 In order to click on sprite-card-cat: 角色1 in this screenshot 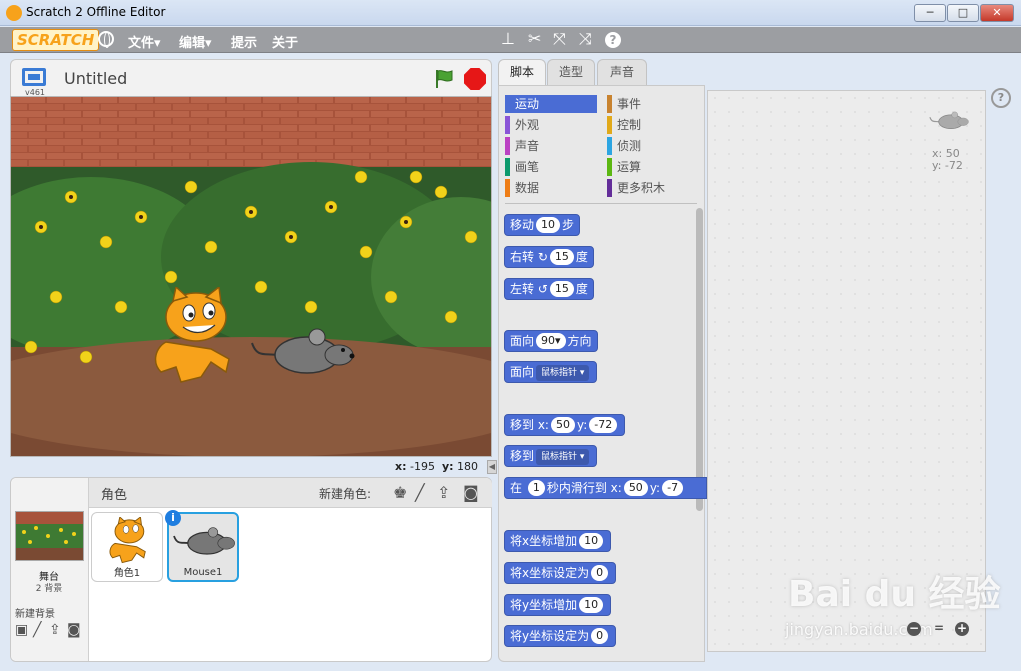, I will do `click(127, 547)`.